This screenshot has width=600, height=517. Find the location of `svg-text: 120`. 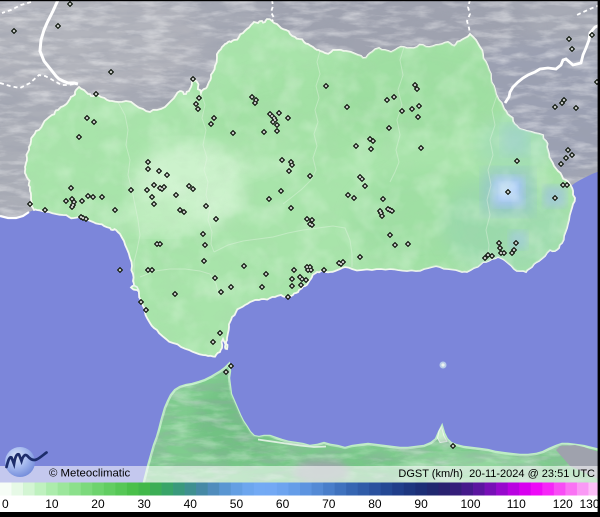

svg-text: 120 is located at coordinates (563, 504).